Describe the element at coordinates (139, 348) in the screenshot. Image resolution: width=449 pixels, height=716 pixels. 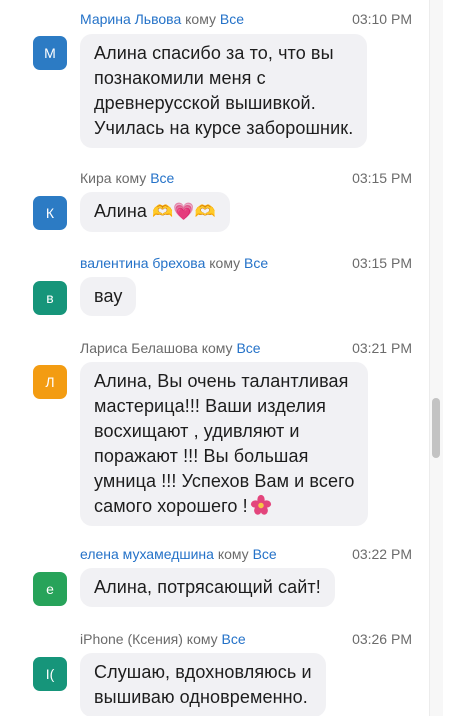
I see `sender-name: Лариса Белашова` at that location.